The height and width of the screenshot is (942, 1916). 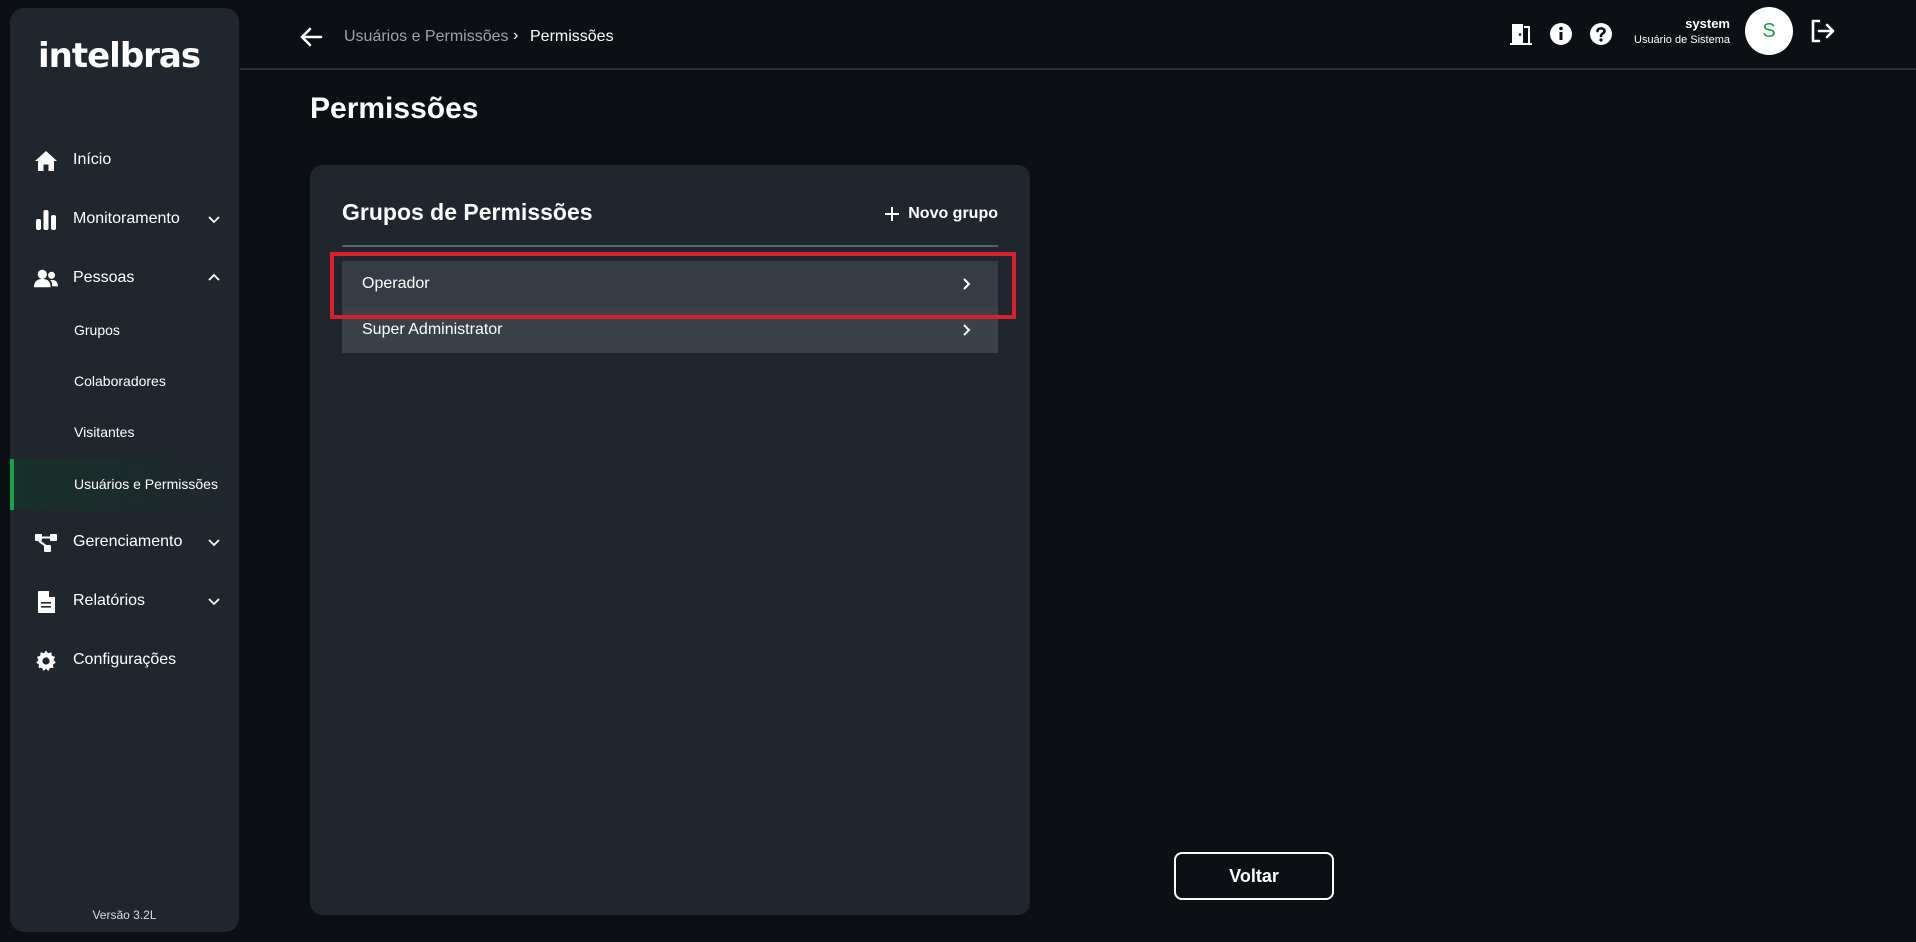 I want to click on back-button: Voltar, so click(x=1254, y=876).